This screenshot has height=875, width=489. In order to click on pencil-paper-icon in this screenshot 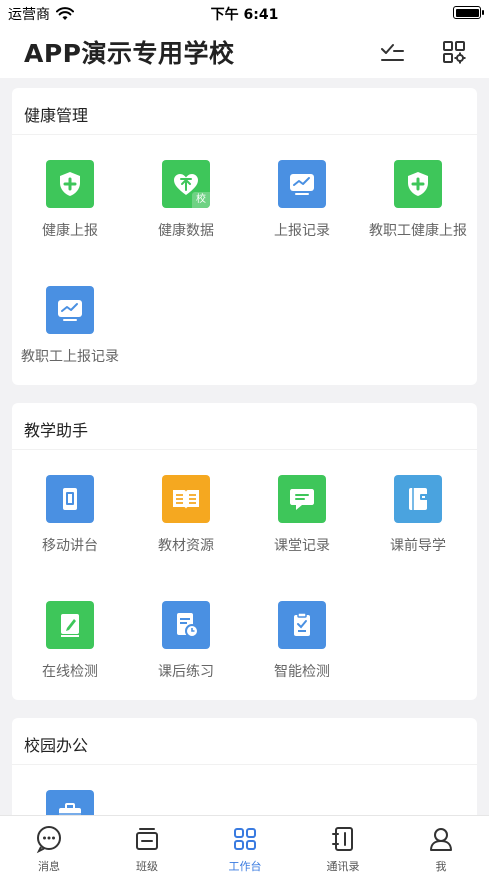, I will do `click(70, 625)`.